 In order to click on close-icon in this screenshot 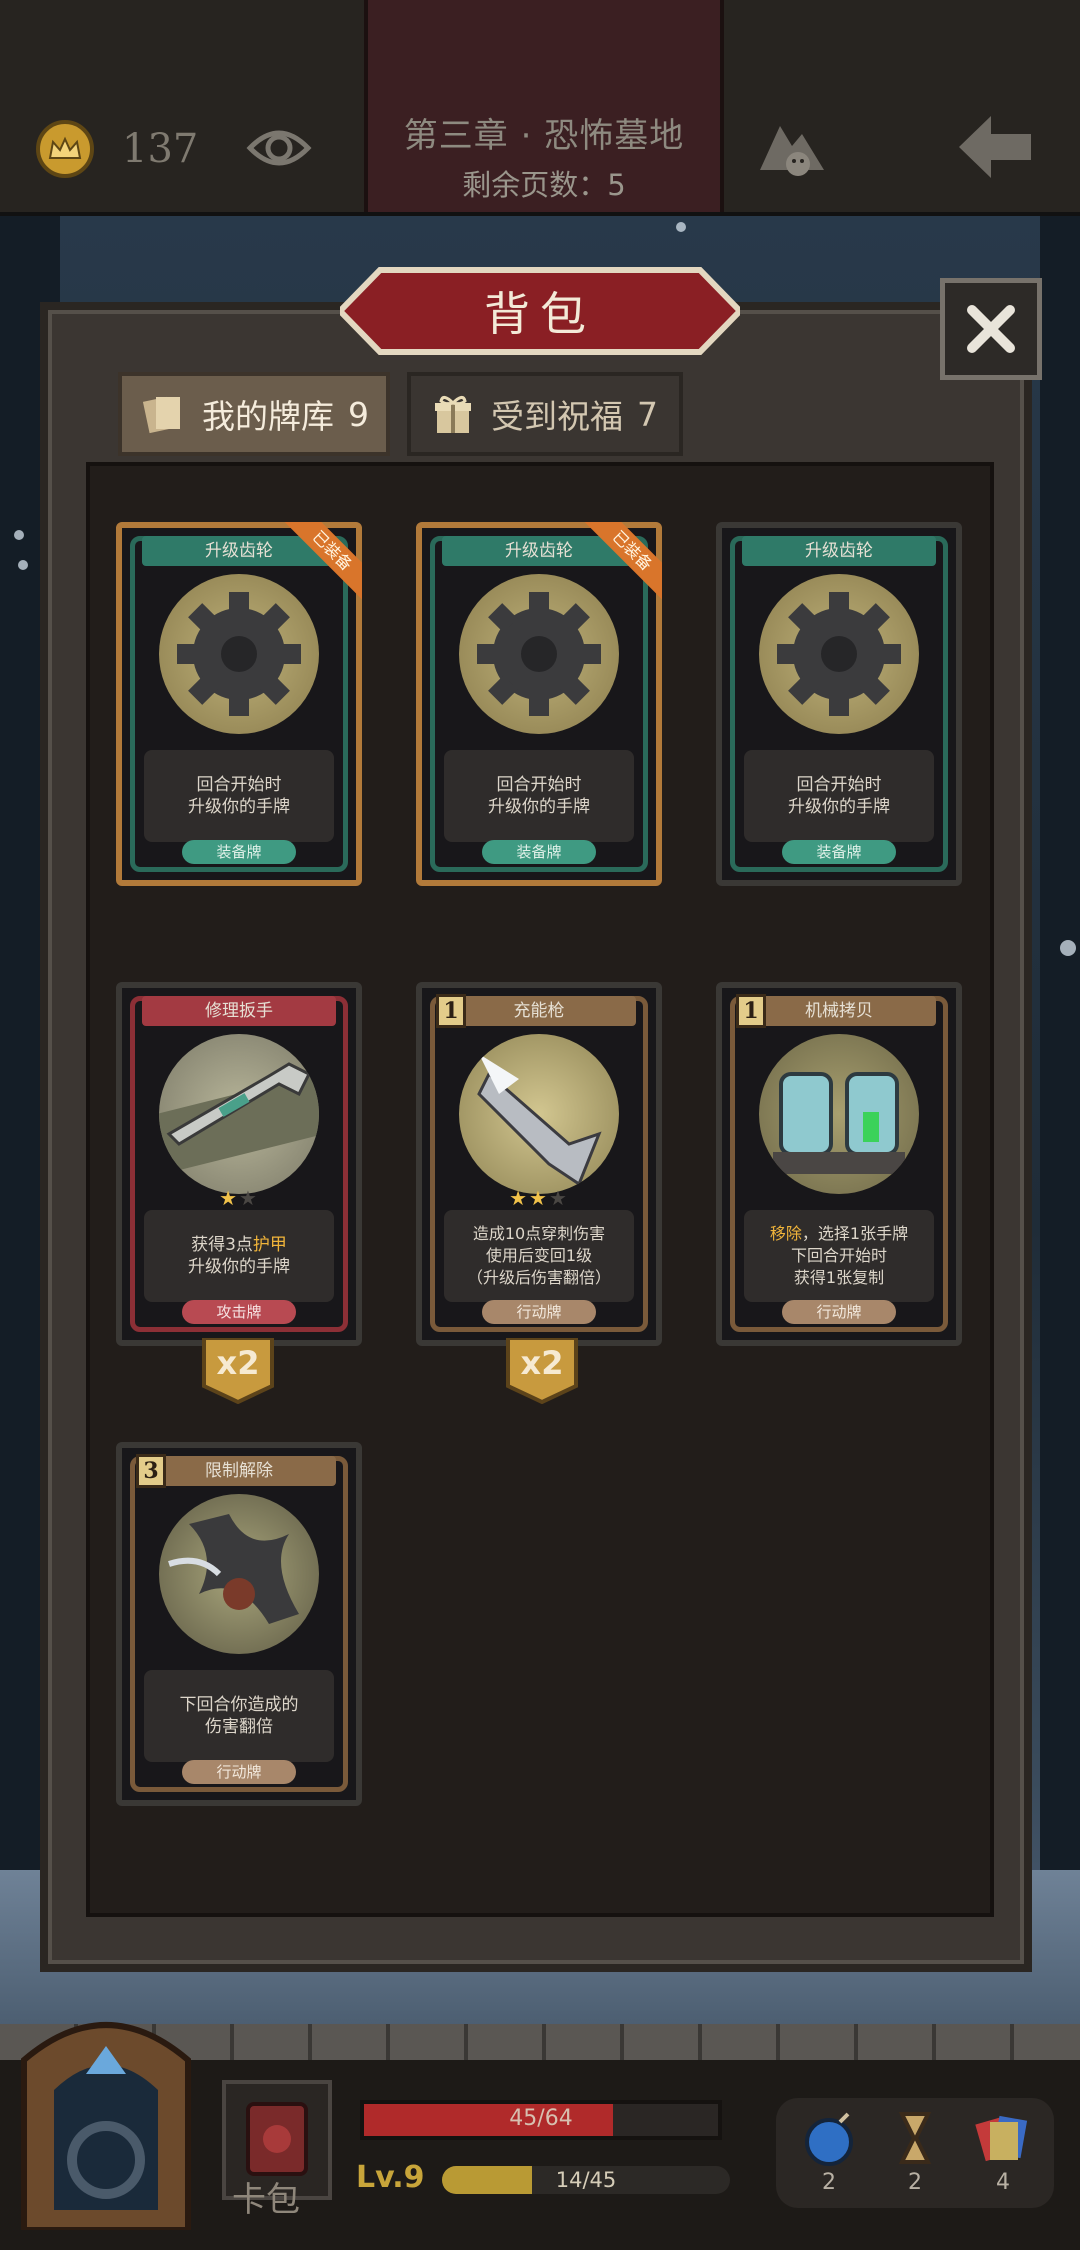, I will do `click(991, 329)`.